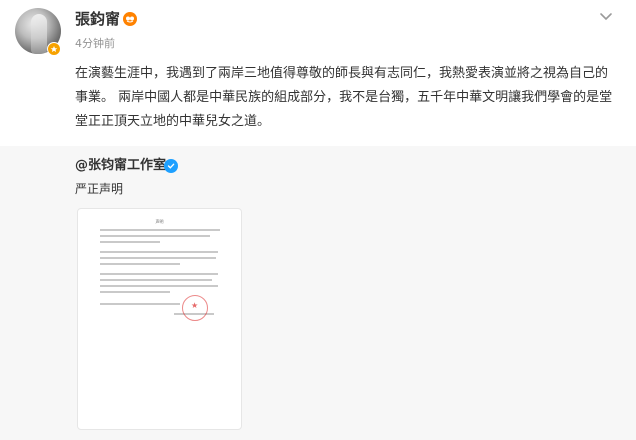 This screenshot has width=636, height=440. What do you see at coordinates (99, 189) in the screenshot?
I see `repost-text: 严正声明` at bounding box center [99, 189].